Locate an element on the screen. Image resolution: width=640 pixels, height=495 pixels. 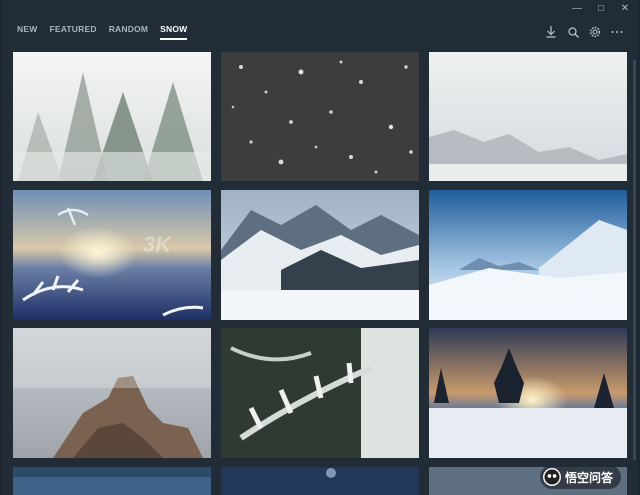
wallpaper-tile-snowy-pine-trees is located at coordinates (112, 116).